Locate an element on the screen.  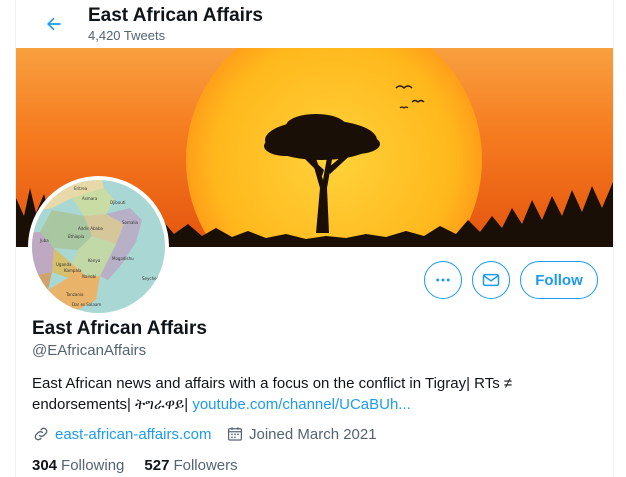
follow-button: Follow is located at coordinates (559, 280).